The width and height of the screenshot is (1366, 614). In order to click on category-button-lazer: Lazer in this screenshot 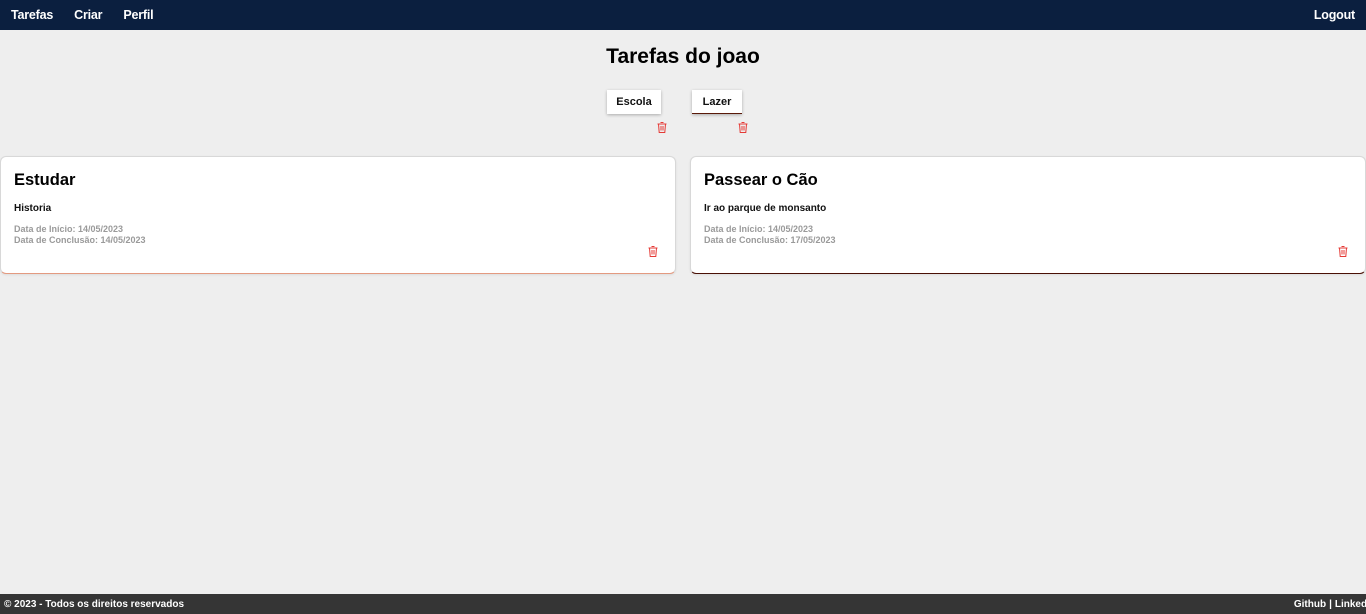, I will do `click(717, 102)`.